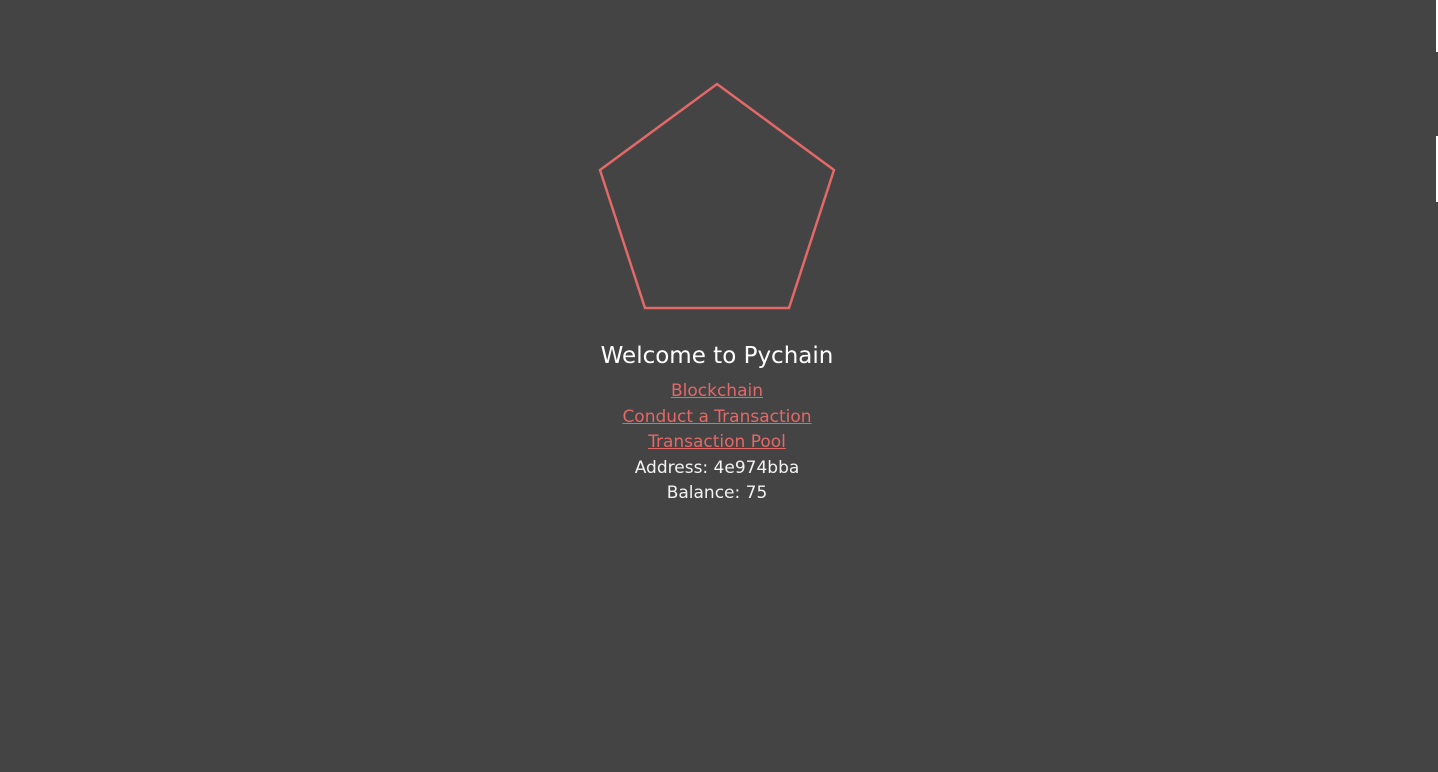  What do you see at coordinates (717, 356) in the screenshot?
I see `page-title: Welcome to Pychain` at bounding box center [717, 356].